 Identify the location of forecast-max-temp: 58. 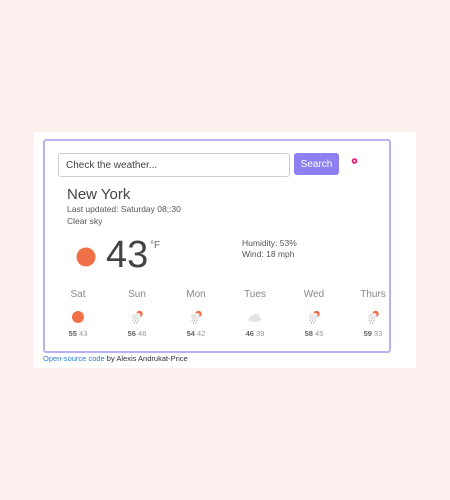
(308, 333).